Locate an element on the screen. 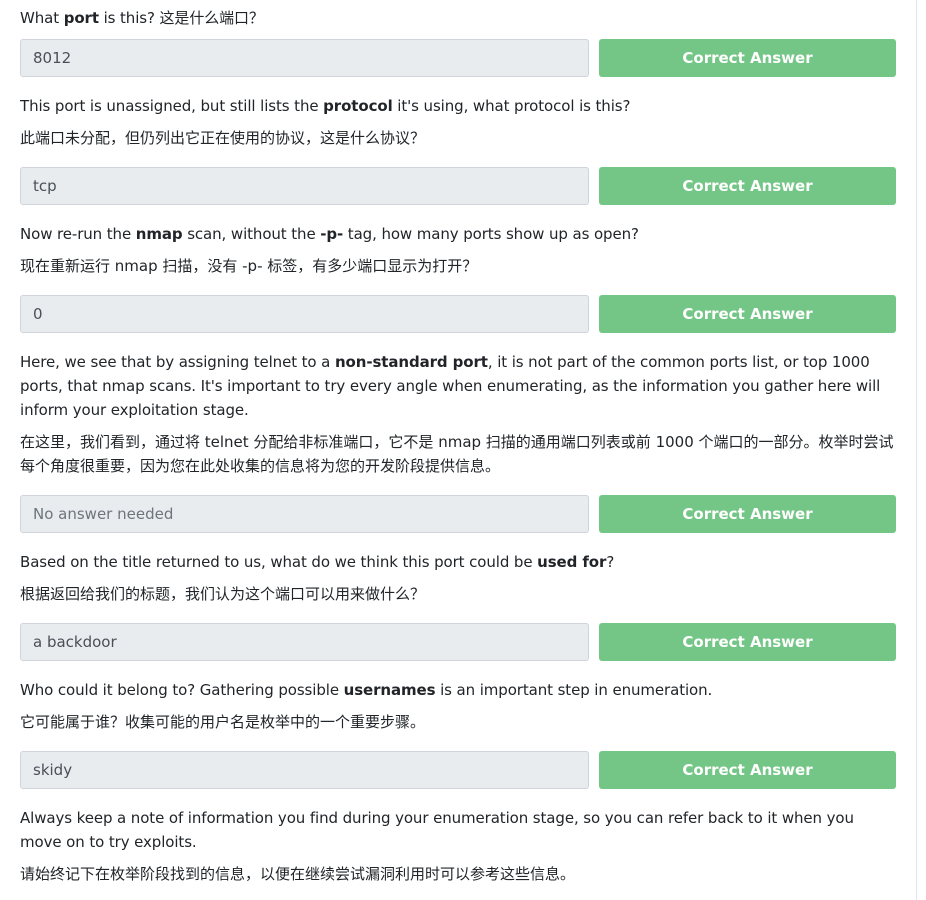 The width and height of the screenshot is (926, 900). answer-field: 0 is located at coordinates (304, 314).